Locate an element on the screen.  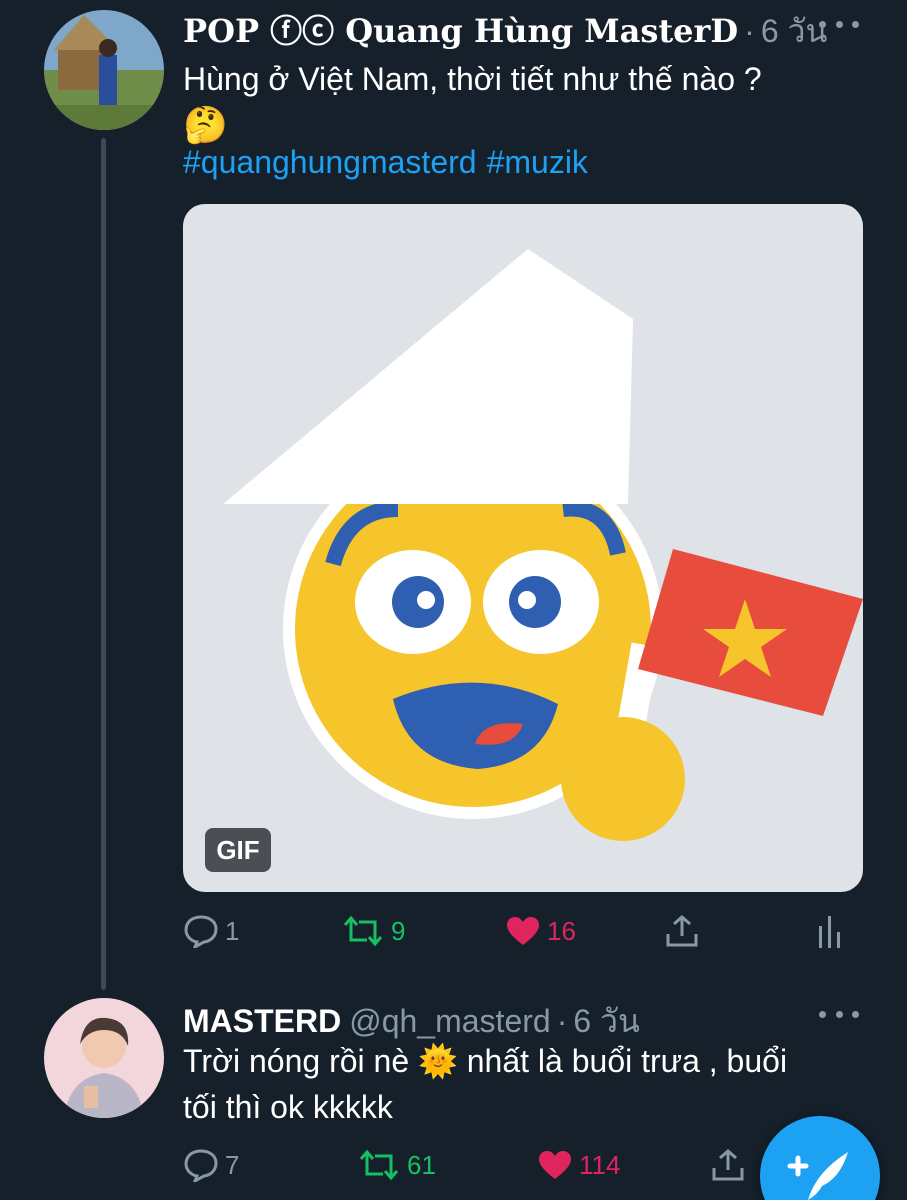
reply-count: 7 is located at coordinates (232, 1164).